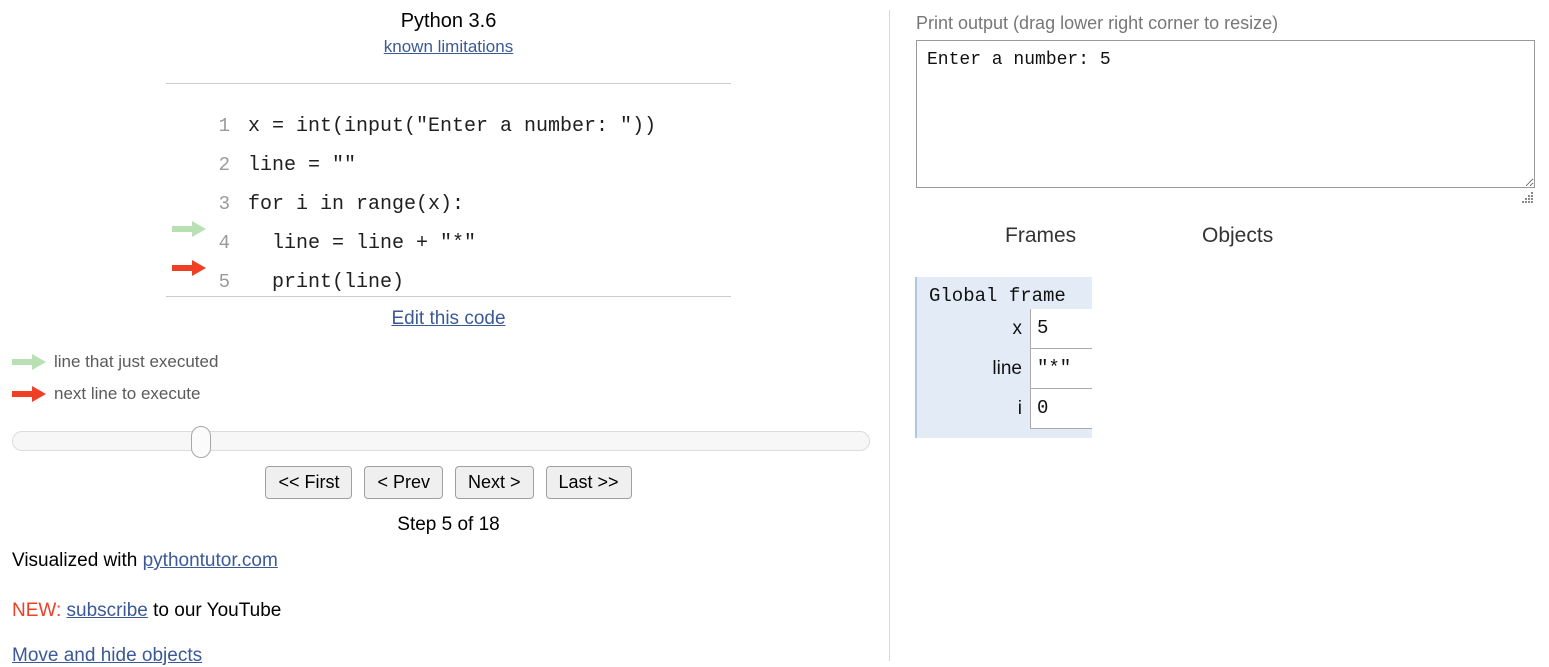 The height and width of the screenshot is (667, 1549). I want to click on frame-variable-row: i 0, so click(1004, 409).